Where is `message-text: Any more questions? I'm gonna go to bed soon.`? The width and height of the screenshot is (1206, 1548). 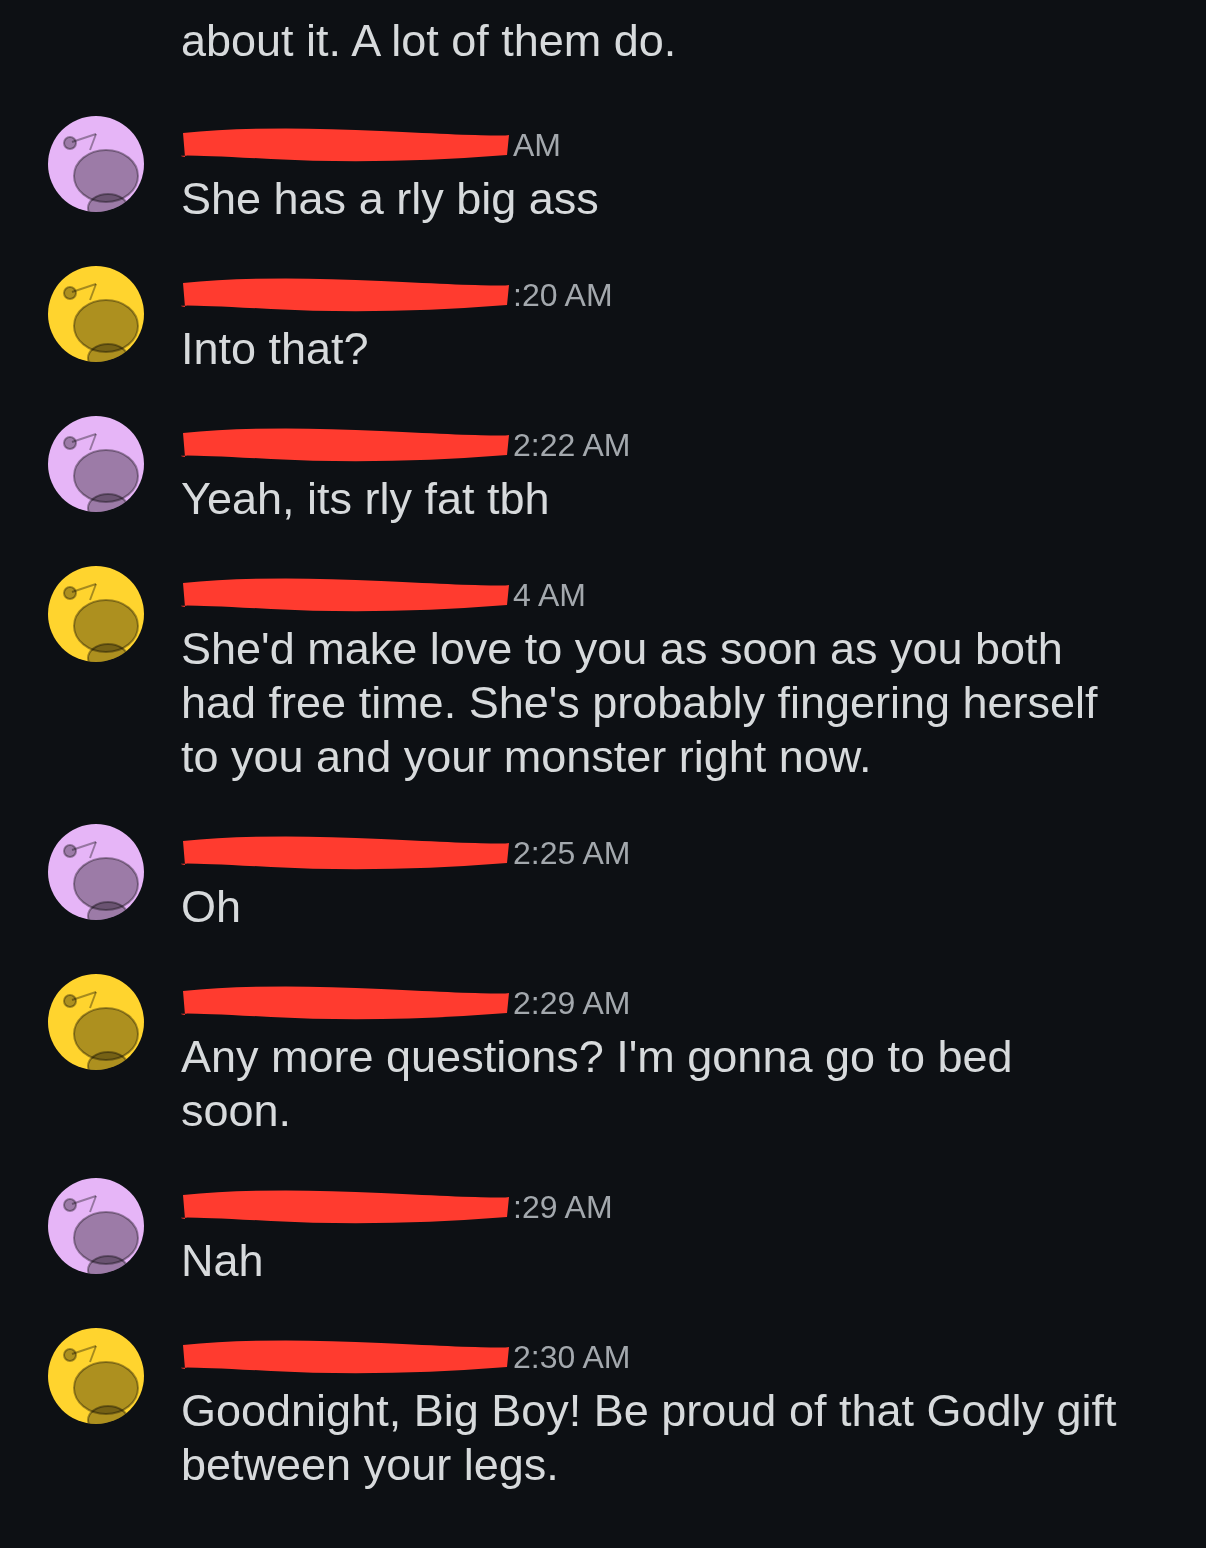
message-text: Any more questions? I'm gonna go to bed soon. is located at coordinates (597, 1084).